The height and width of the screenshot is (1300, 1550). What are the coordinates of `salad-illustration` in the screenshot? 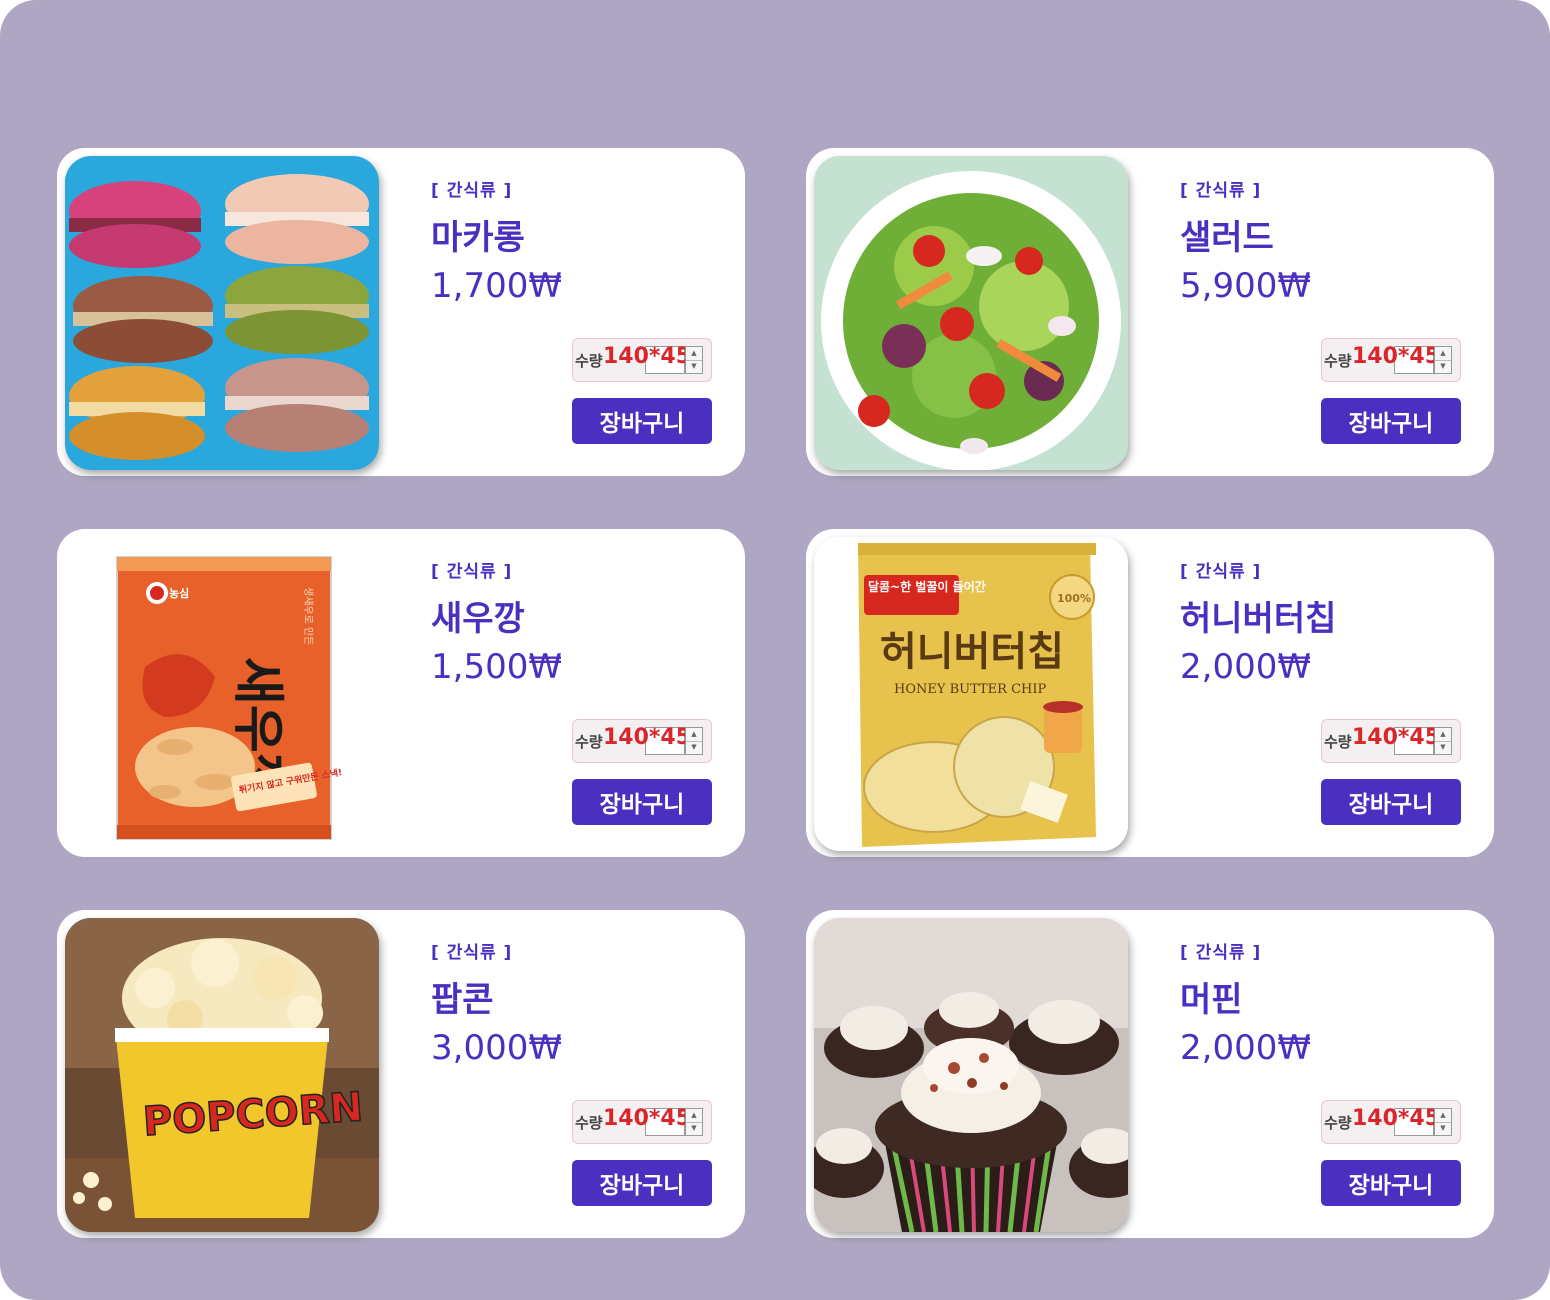 It's located at (971, 313).